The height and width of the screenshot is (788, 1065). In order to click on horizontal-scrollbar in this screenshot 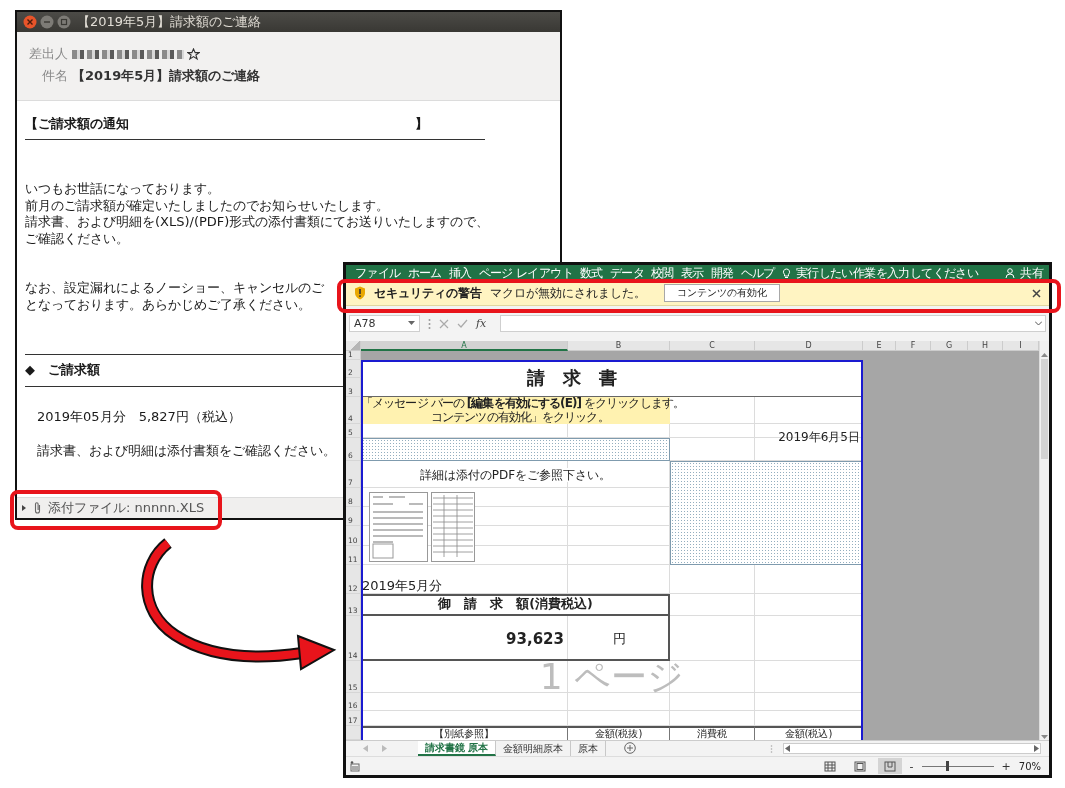, I will do `click(912, 748)`.